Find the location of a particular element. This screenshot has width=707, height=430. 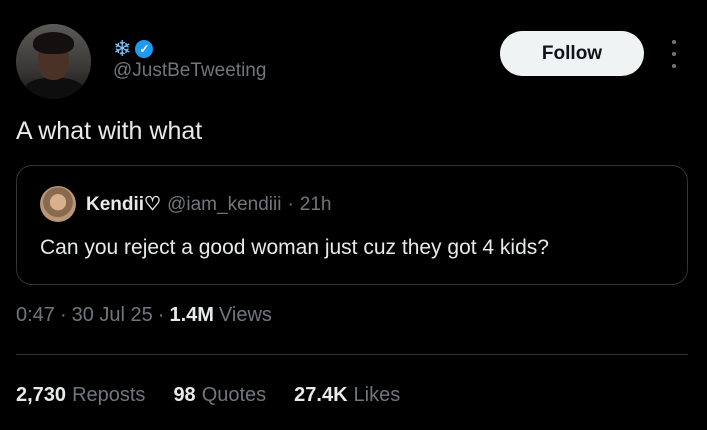

follow-button: Follow is located at coordinates (572, 53).